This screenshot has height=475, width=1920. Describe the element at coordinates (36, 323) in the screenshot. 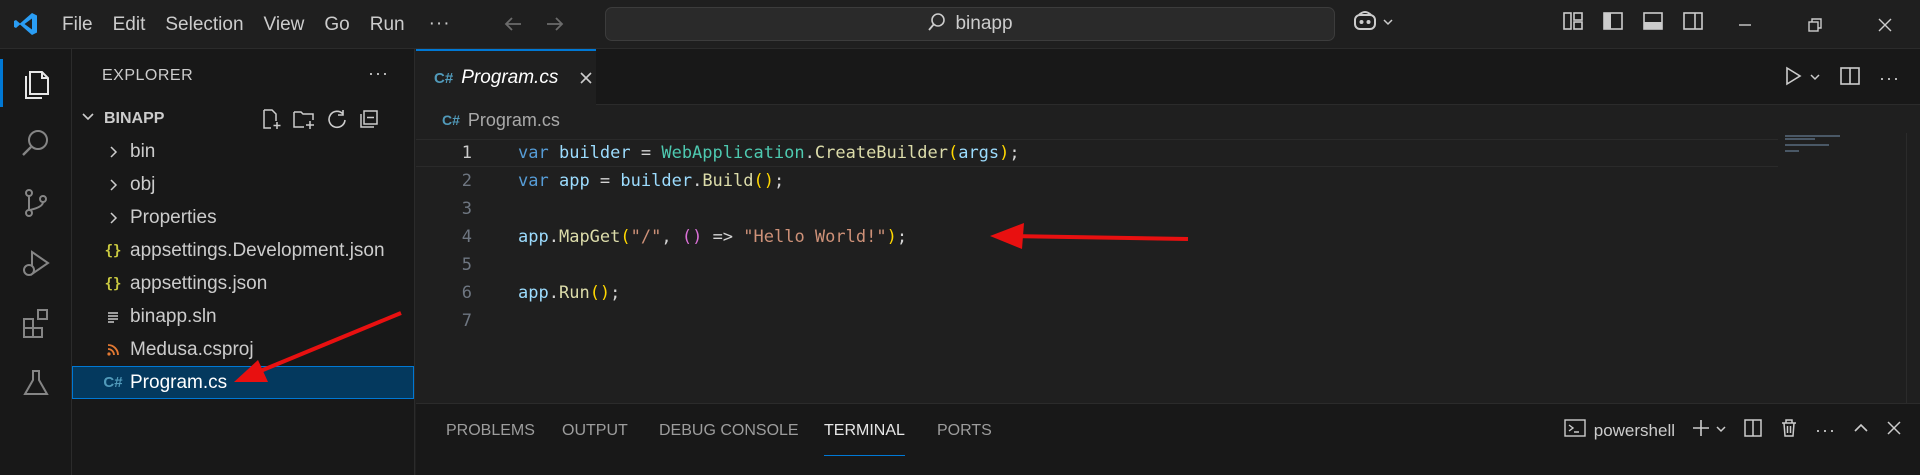

I see `extensions-icon` at that location.